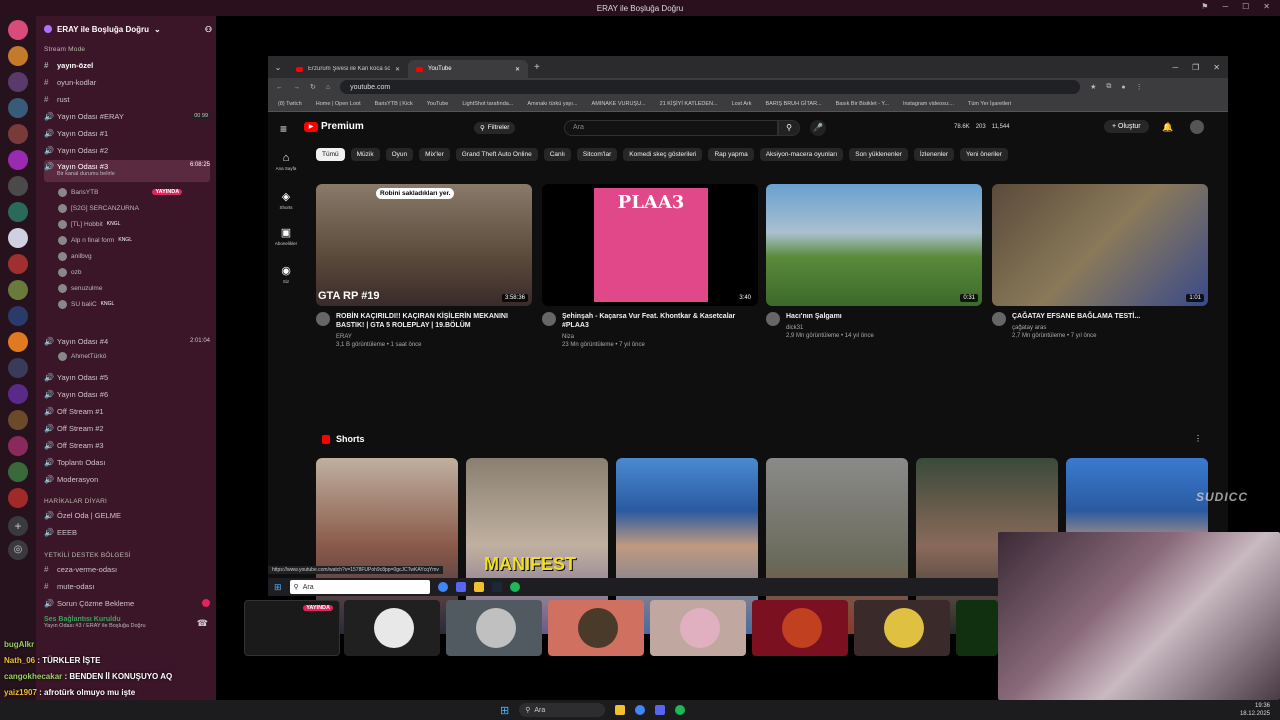  What do you see at coordinates (468, 69) in the screenshot?
I see `tab-youtube: YouTube ✕` at bounding box center [468, 69].